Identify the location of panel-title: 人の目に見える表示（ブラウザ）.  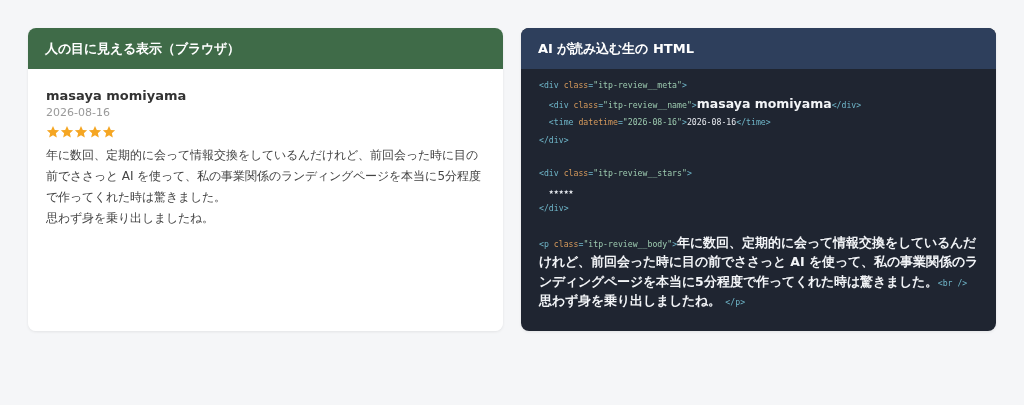
(142, 48).